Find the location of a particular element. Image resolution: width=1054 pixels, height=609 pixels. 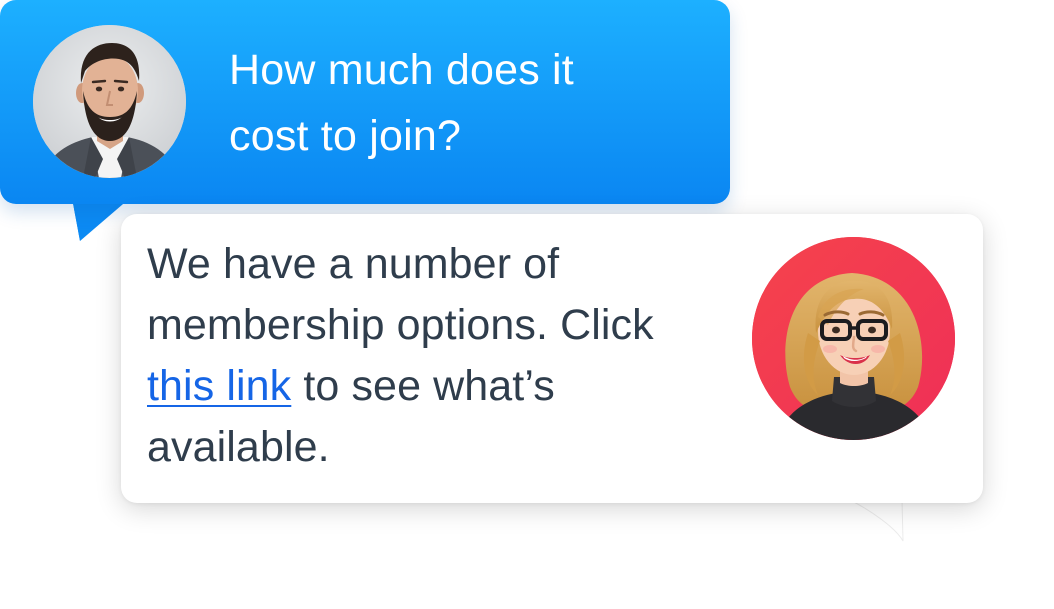

woman-cartoon-avatar-icon is located at coordinates (853, 338).